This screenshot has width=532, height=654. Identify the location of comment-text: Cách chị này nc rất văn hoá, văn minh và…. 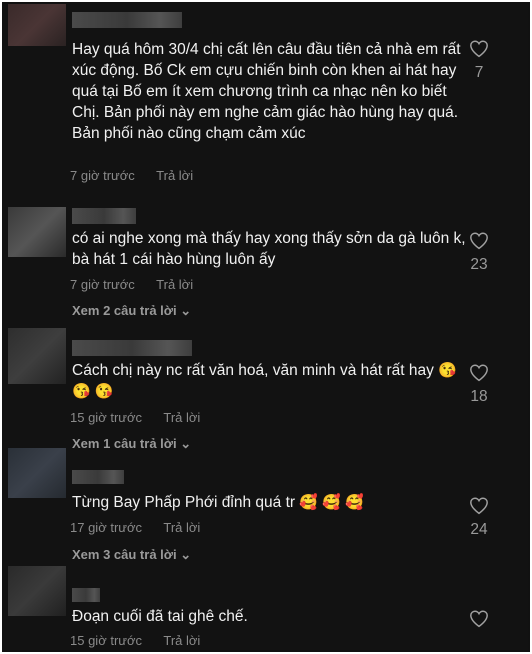
(269, 381).